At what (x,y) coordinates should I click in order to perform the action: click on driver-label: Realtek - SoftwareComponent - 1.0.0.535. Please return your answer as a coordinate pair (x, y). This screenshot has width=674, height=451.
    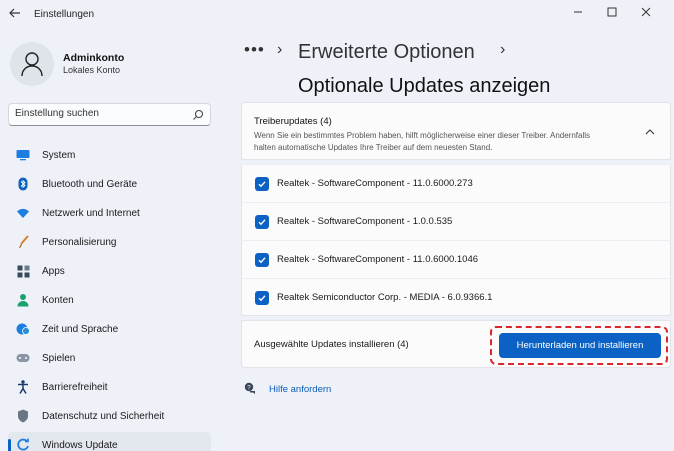
    Looking at the image, I should click on (365, 221).